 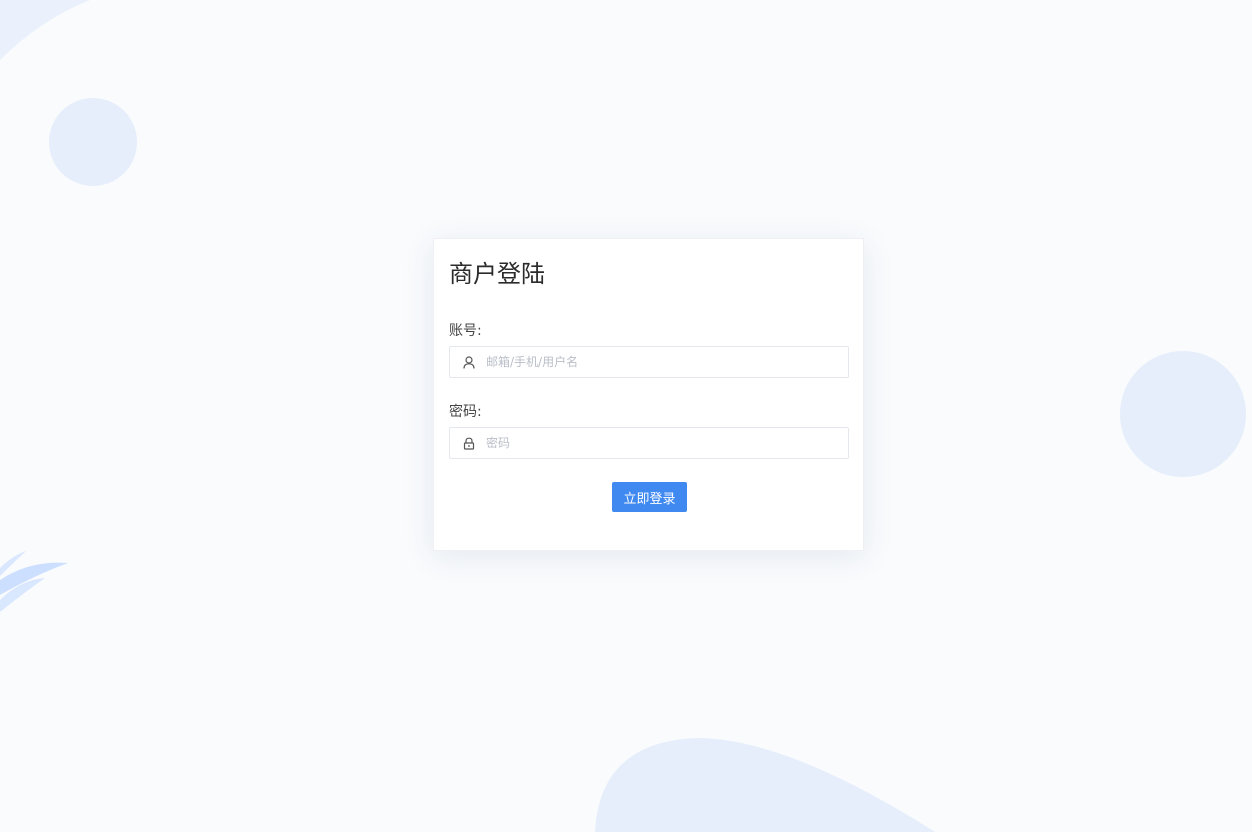 I want to click on account-input, so click(x=656, y=362).